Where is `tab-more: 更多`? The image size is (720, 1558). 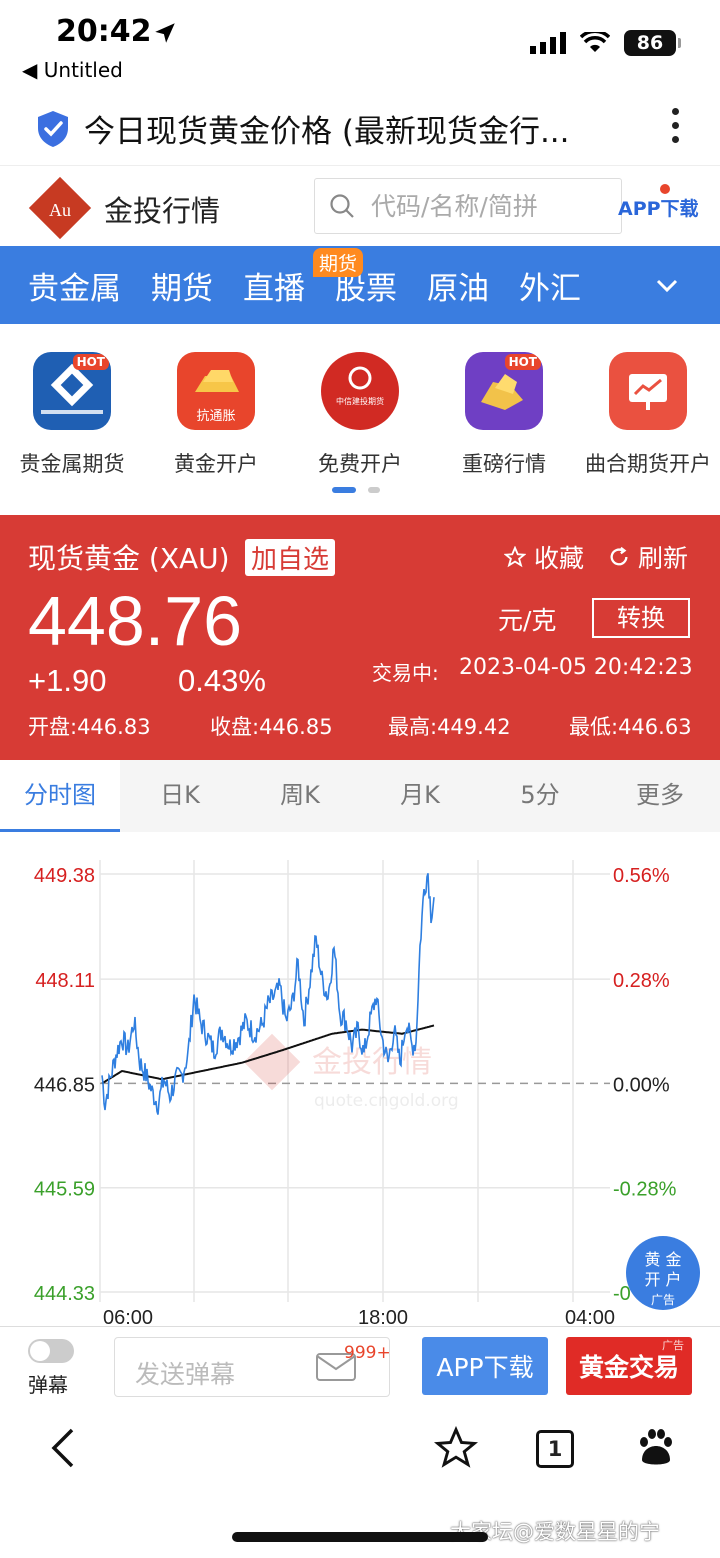
tab-more: 更多 is located at coordinates (660, 796).